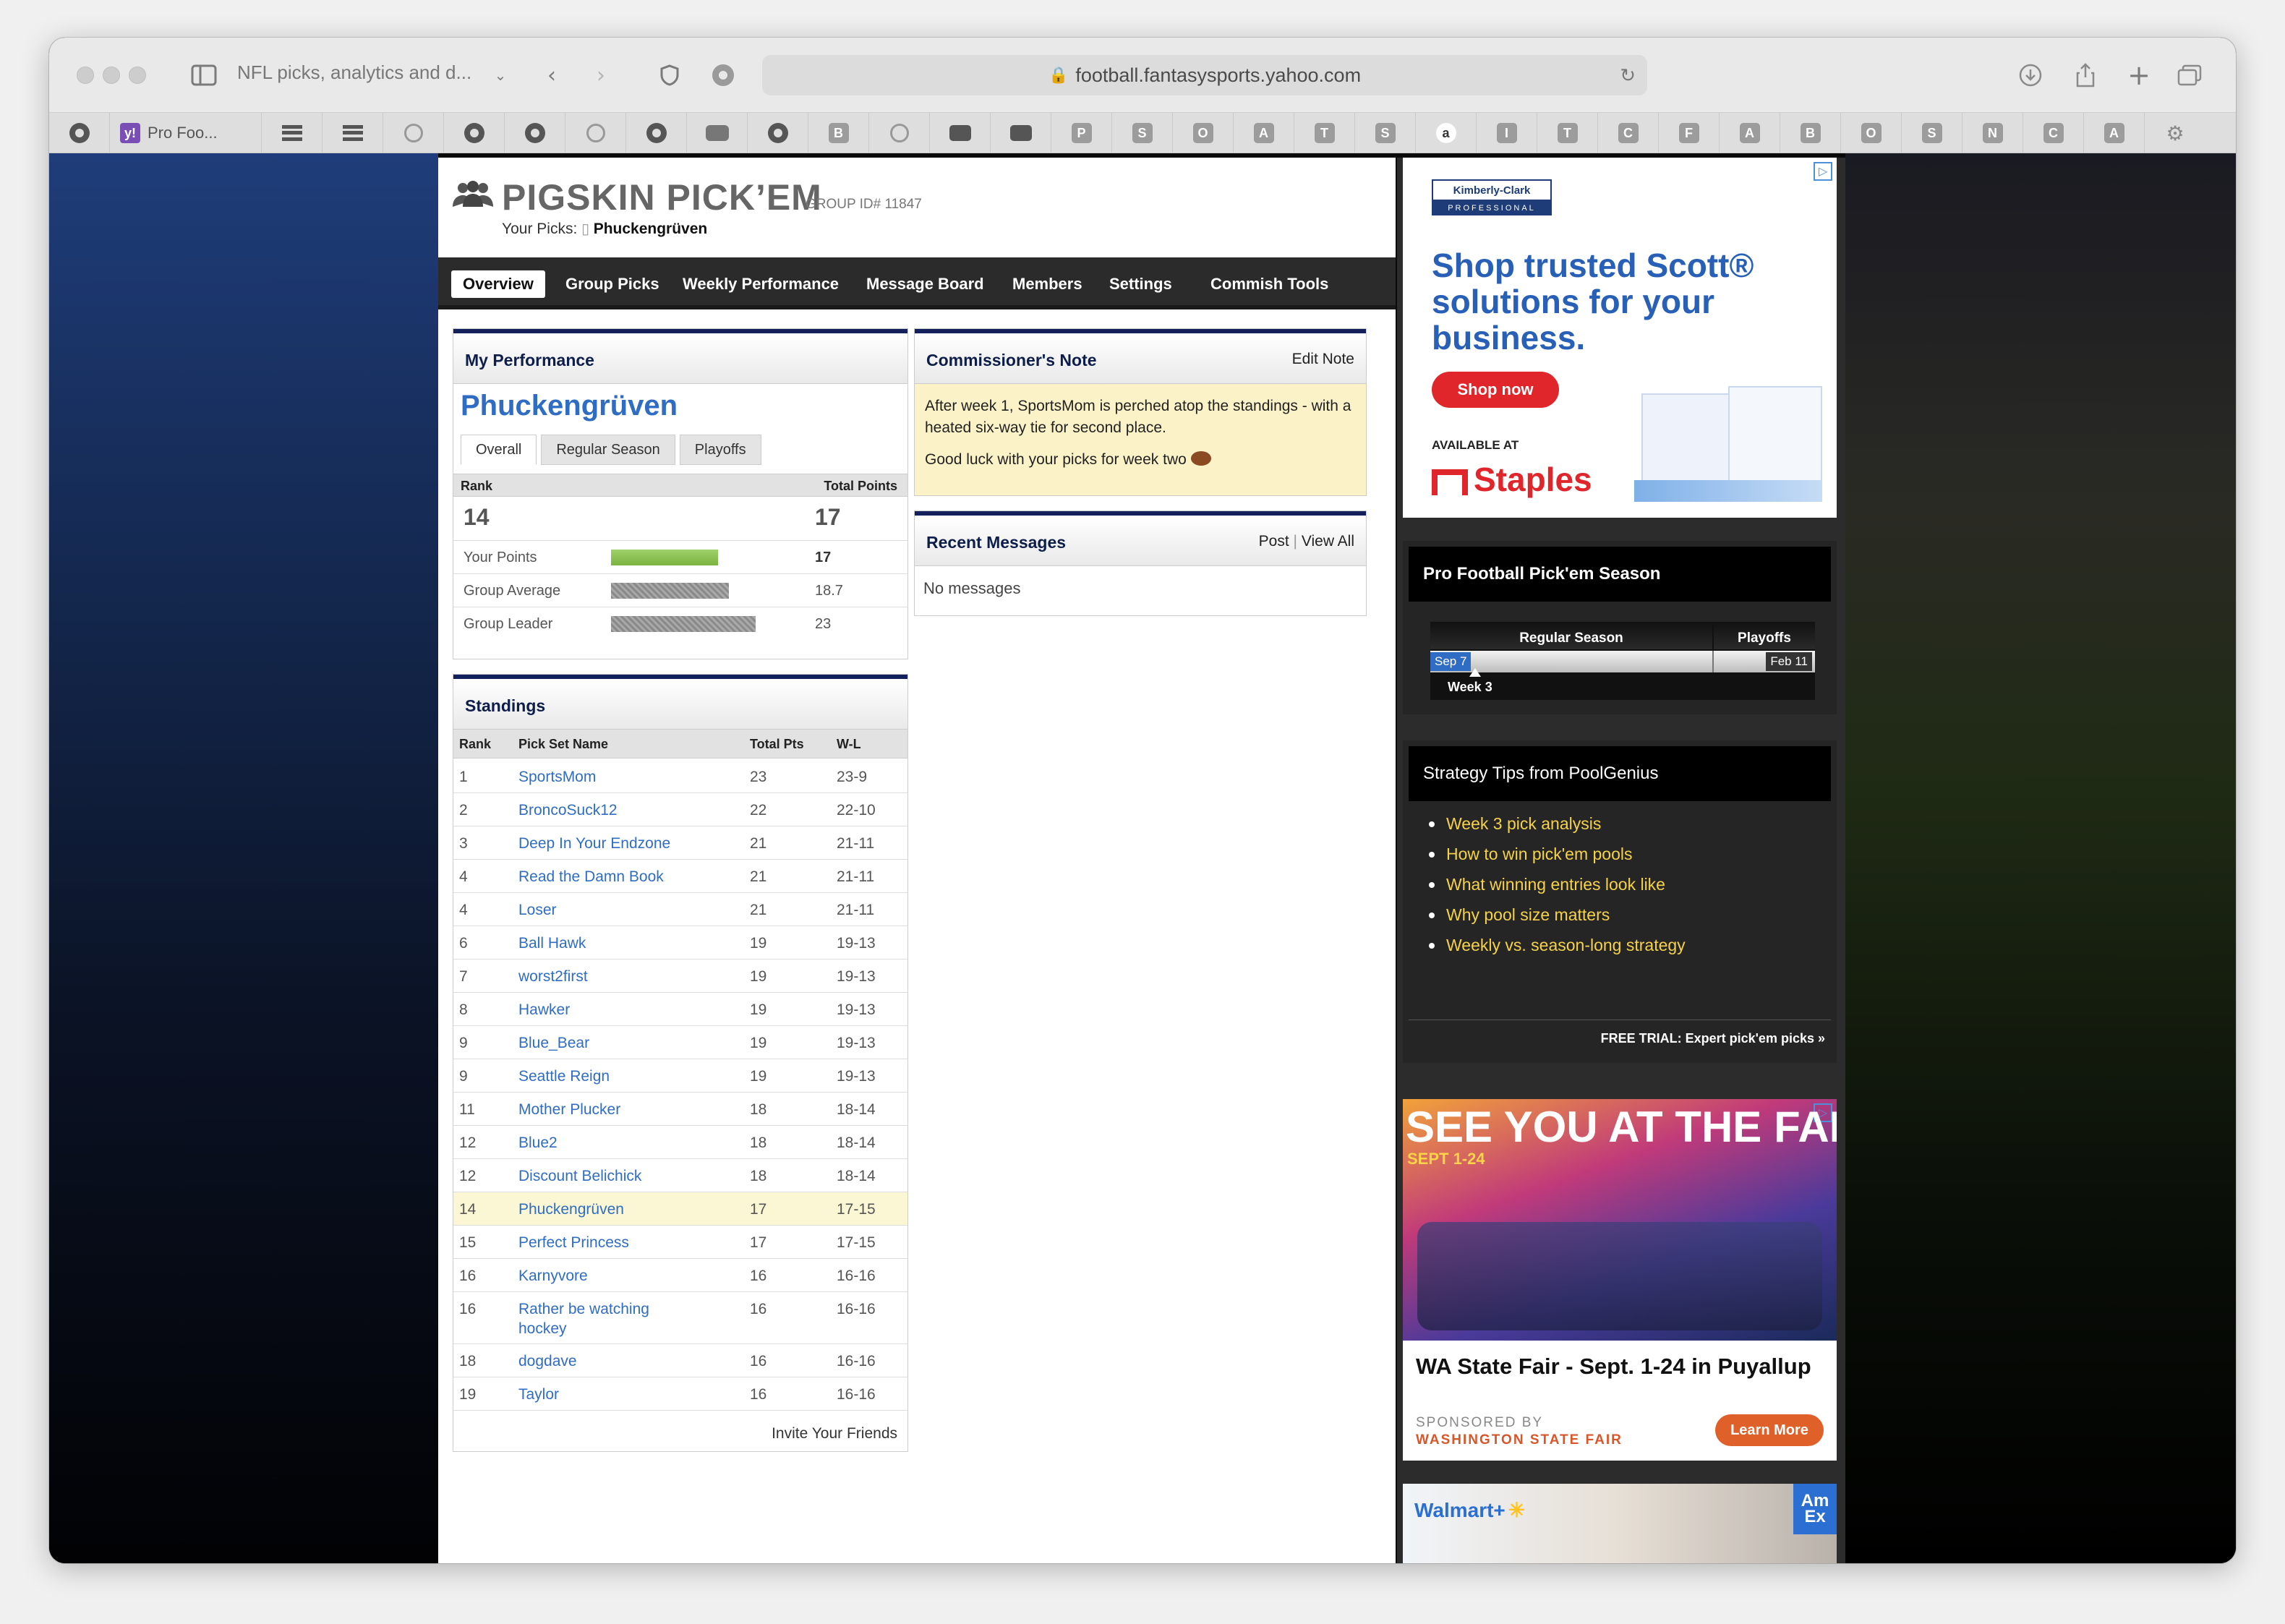 This screenshot has width=2285, height=1624. I want to click on standings-name: Hawker, so click(608, 1010).